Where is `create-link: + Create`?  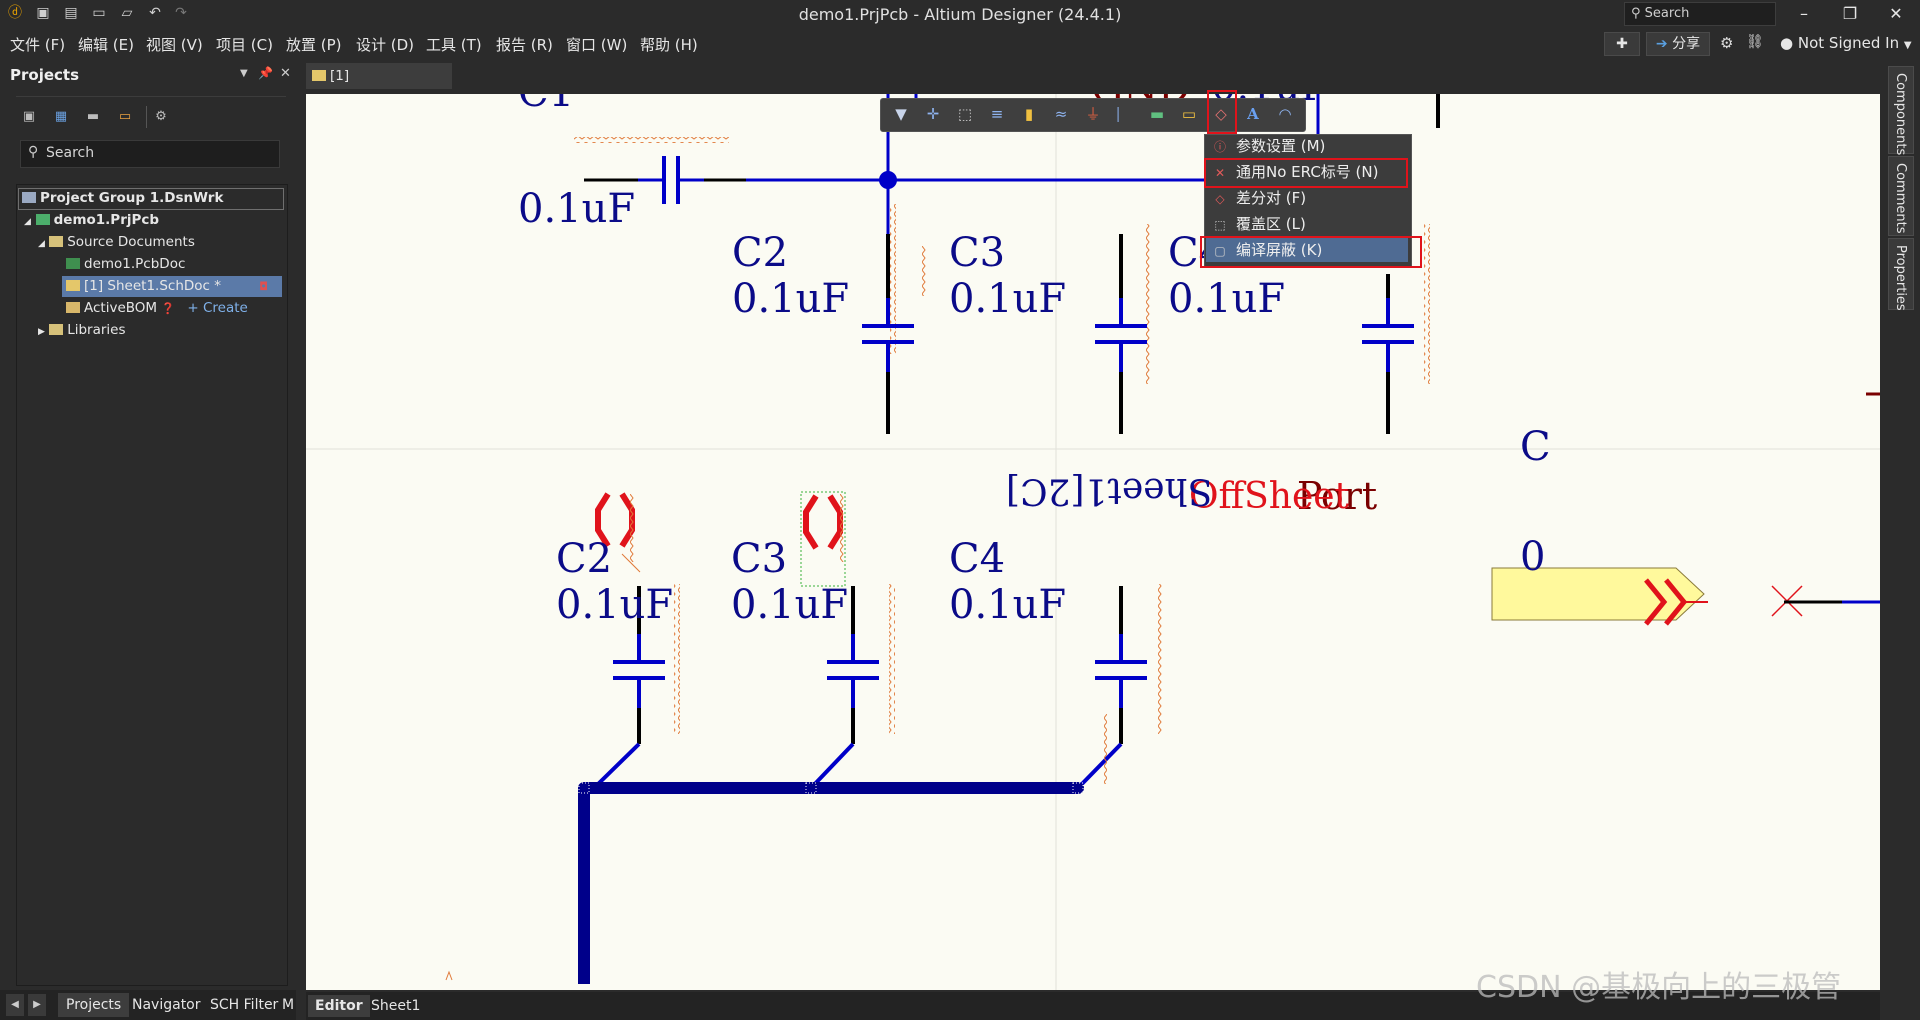
create-link: + Create is located at coordinates (217, 308).